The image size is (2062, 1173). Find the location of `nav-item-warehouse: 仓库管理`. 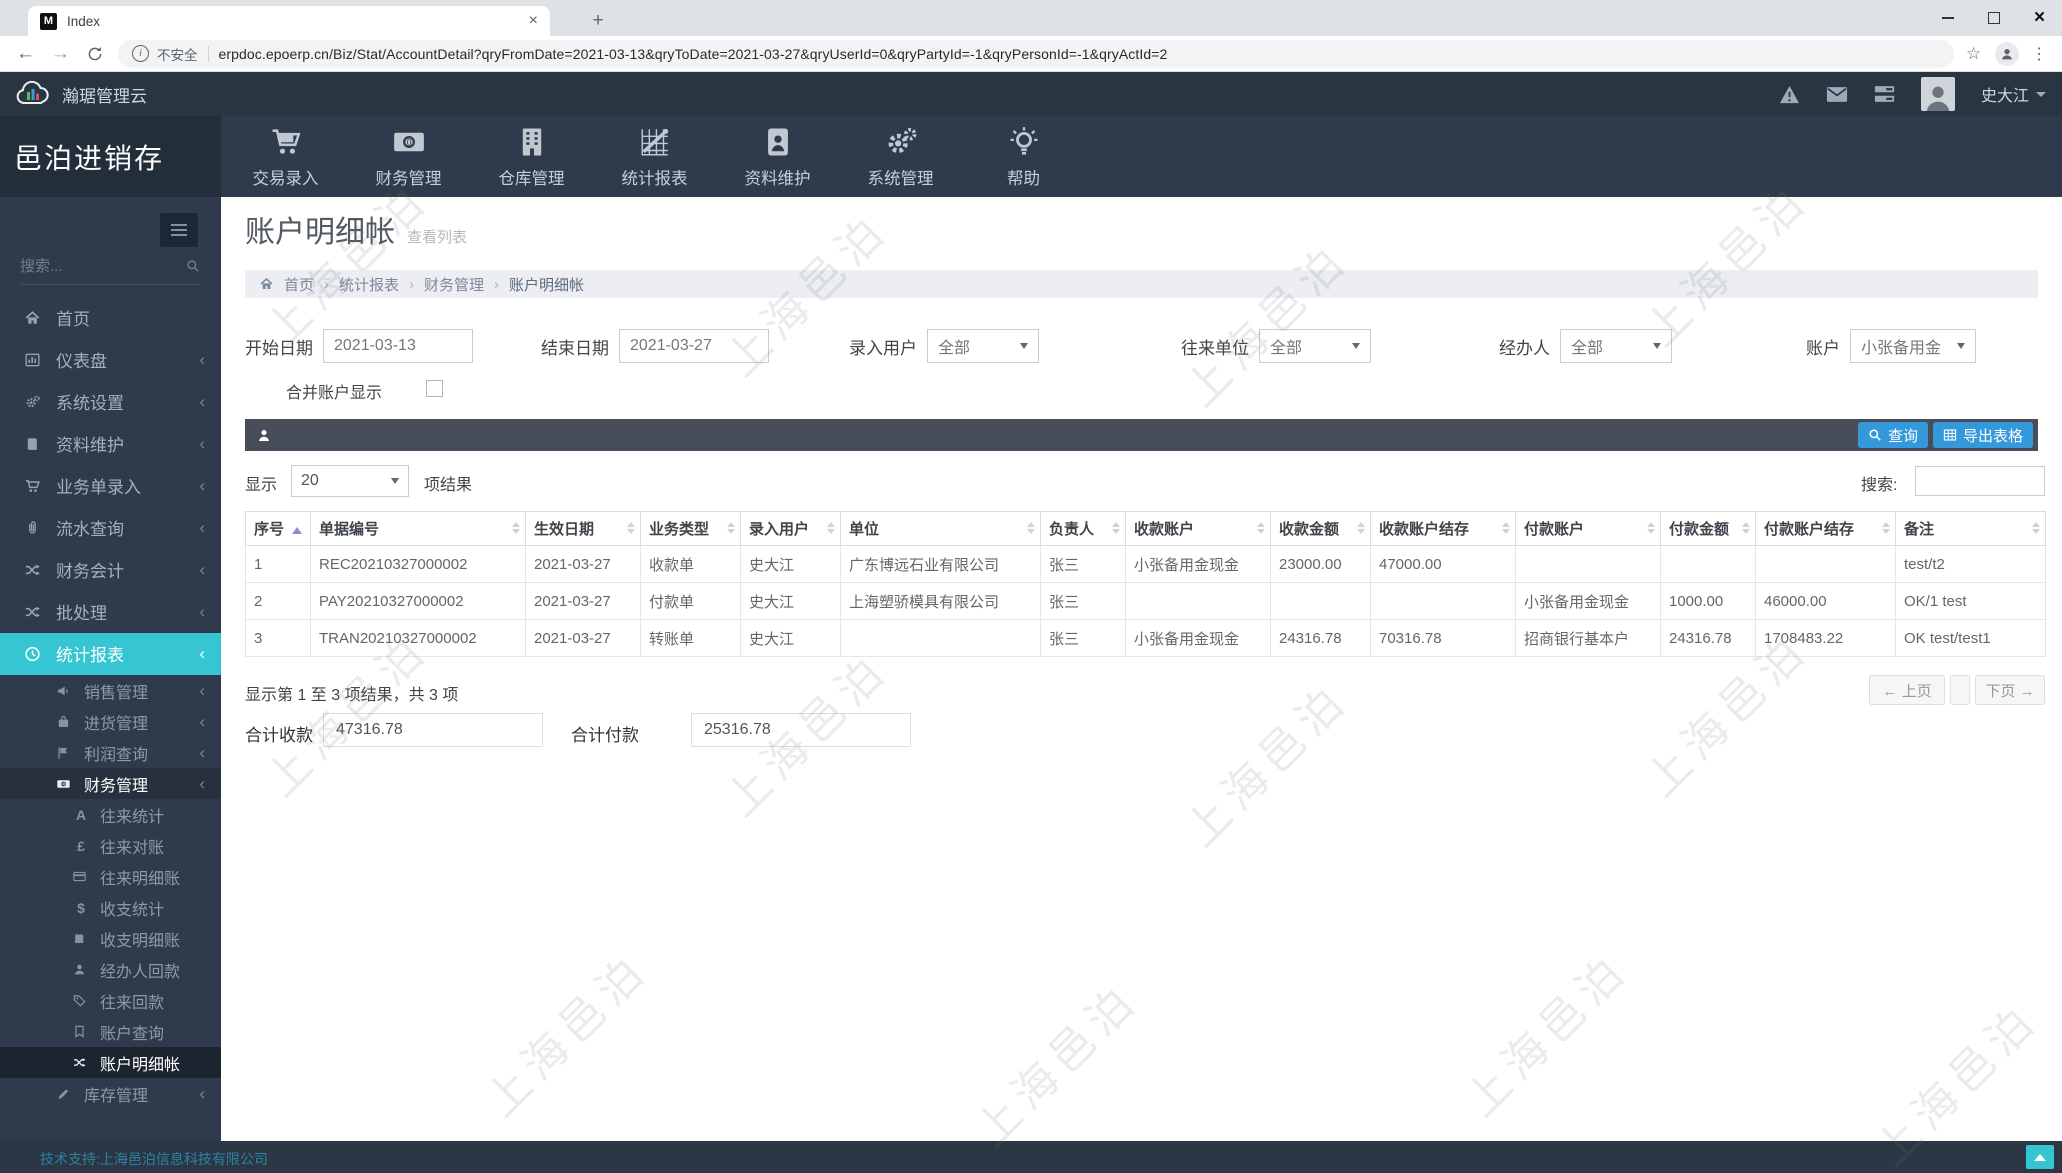

nav-item-warehouse: 仓库管理 is located at coordinates (531, 156).